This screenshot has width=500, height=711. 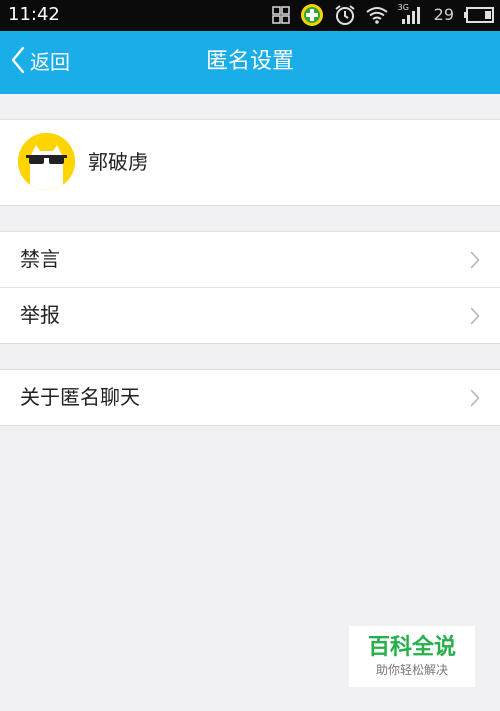 I want to click on alarm-icon, so click(x=345, y=15).